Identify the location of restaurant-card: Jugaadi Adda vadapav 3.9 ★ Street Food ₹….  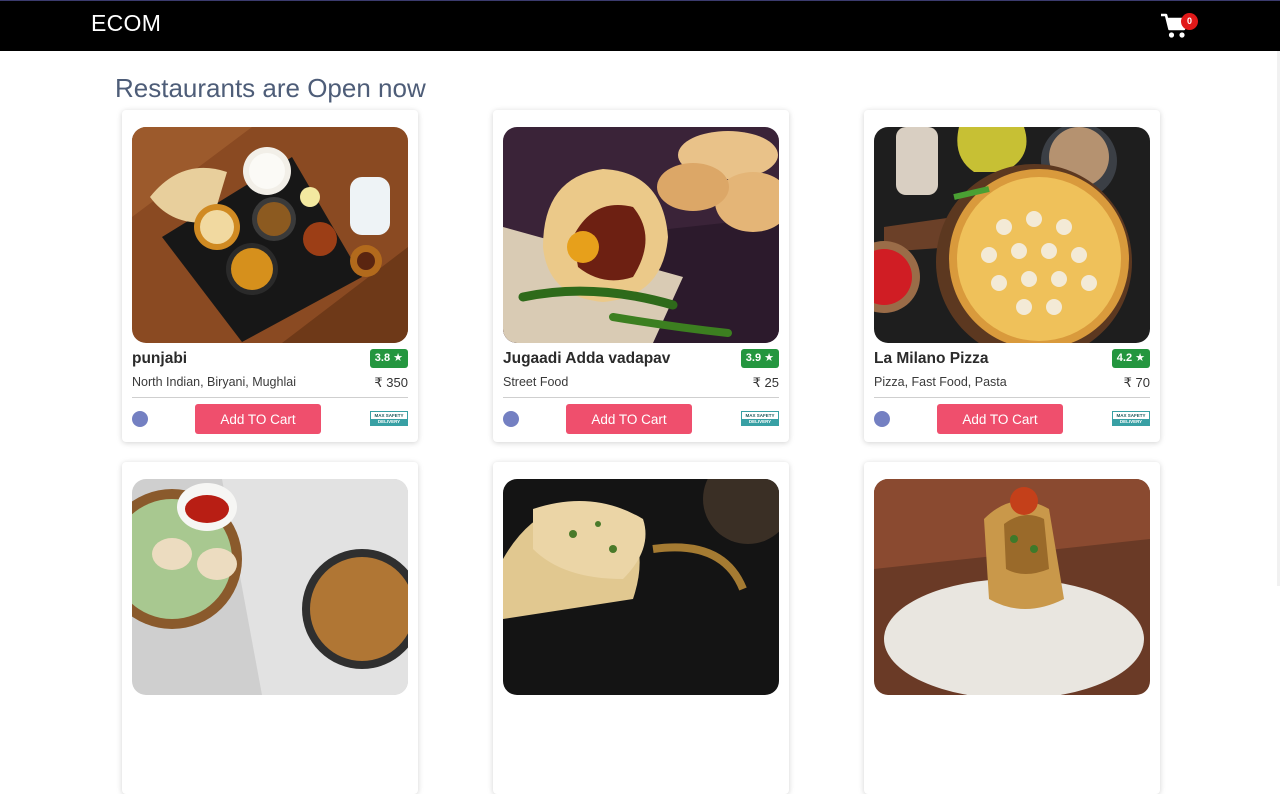
(641, 276).